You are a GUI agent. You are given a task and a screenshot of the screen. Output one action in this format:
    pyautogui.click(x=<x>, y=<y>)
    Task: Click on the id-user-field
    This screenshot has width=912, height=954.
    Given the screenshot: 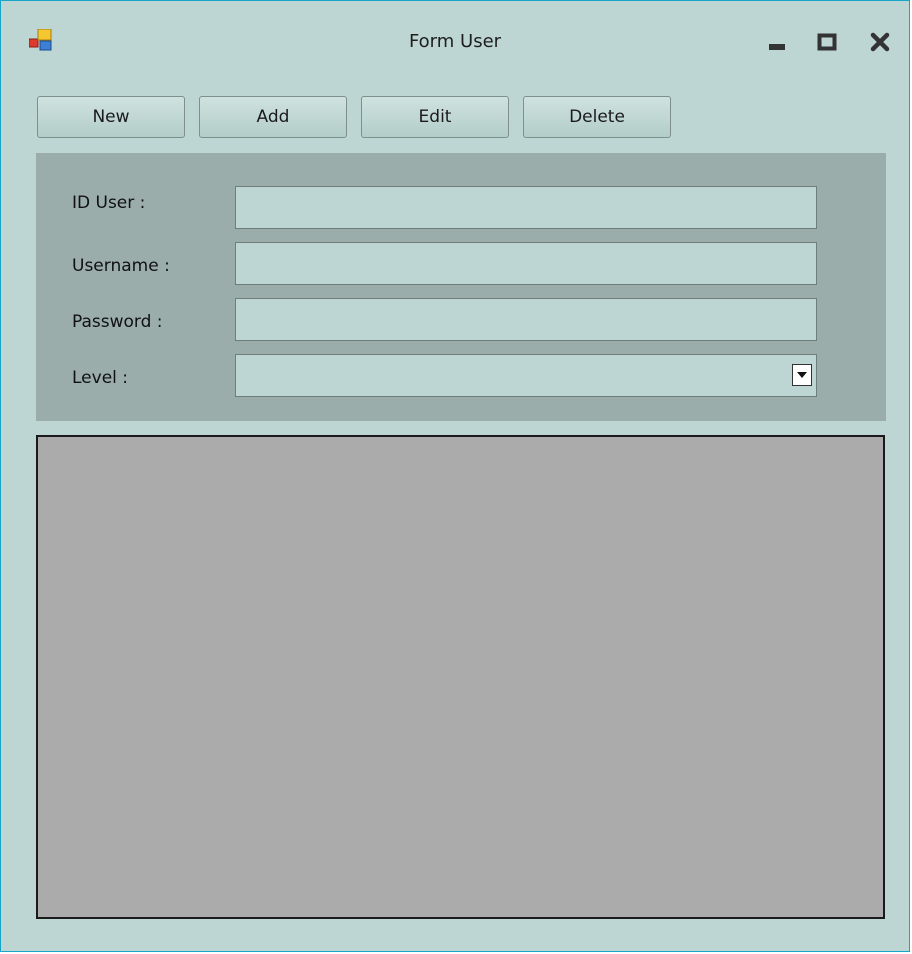 What is the action you would take?
    pyautogui.click(x=526, y=207)
    